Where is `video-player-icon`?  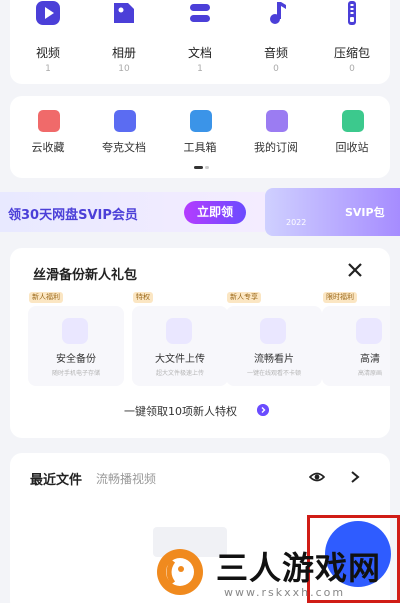
video-player-icon is located at coordinates (273, 331).